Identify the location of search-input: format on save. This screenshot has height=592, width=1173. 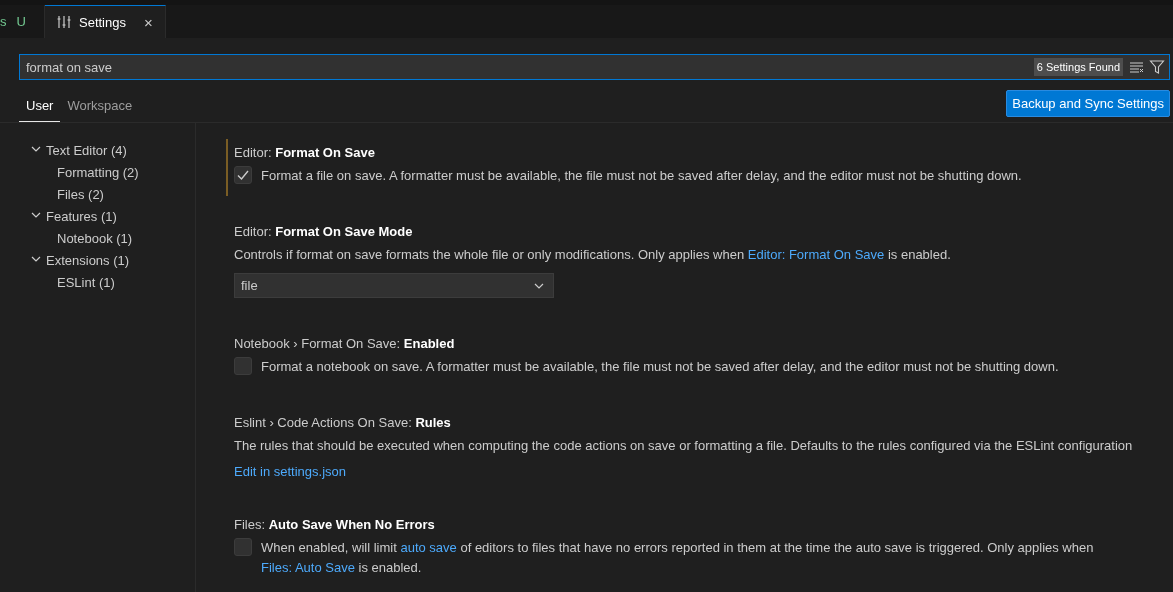
(530, 67).